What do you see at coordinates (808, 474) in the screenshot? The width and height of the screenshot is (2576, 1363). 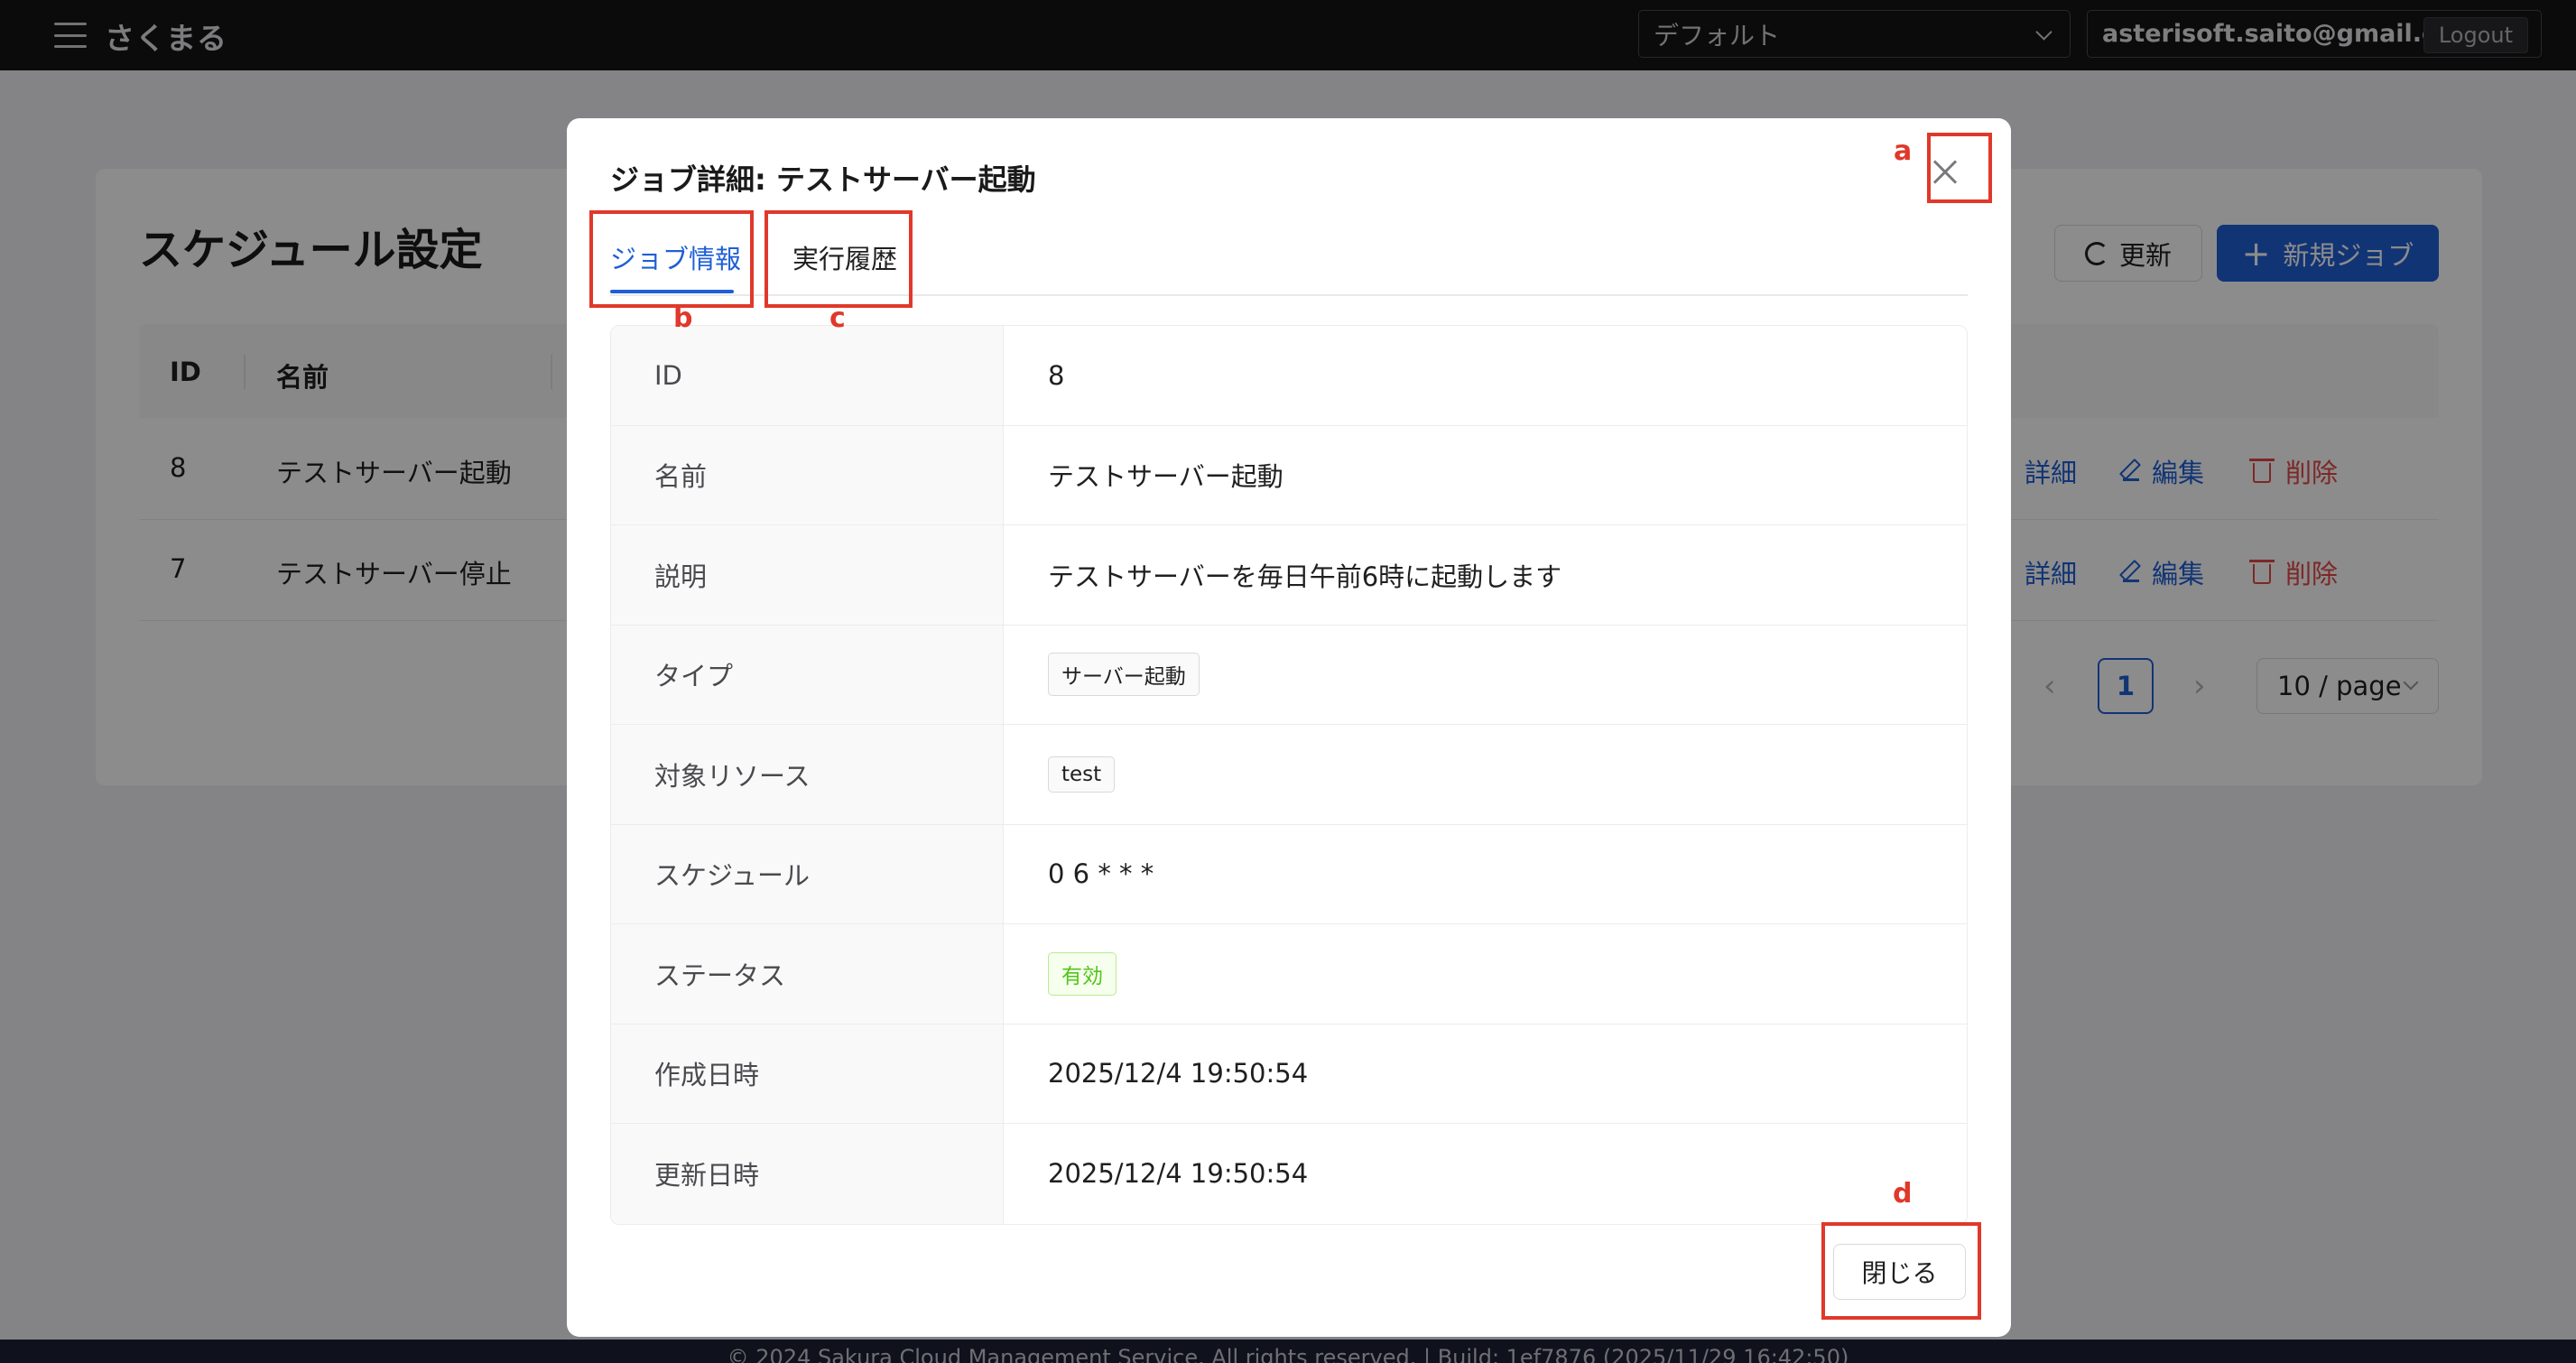 I see `detail-label: 名前` at bounding box center [808, 474].